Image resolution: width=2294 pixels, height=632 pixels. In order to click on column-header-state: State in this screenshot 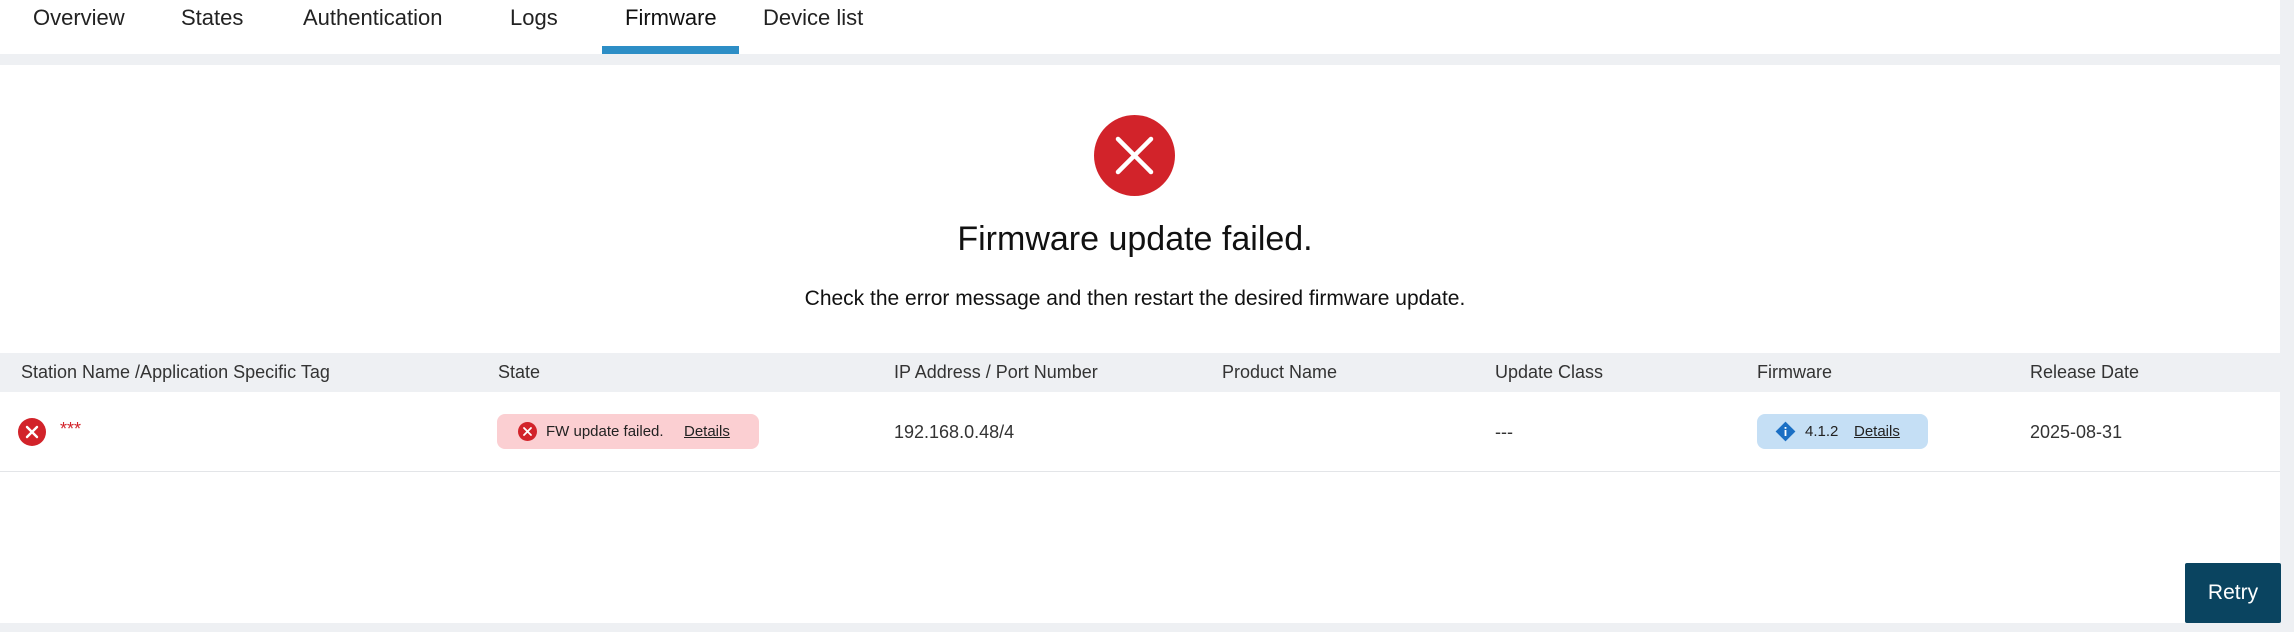, I will do `click(519, 372)`.